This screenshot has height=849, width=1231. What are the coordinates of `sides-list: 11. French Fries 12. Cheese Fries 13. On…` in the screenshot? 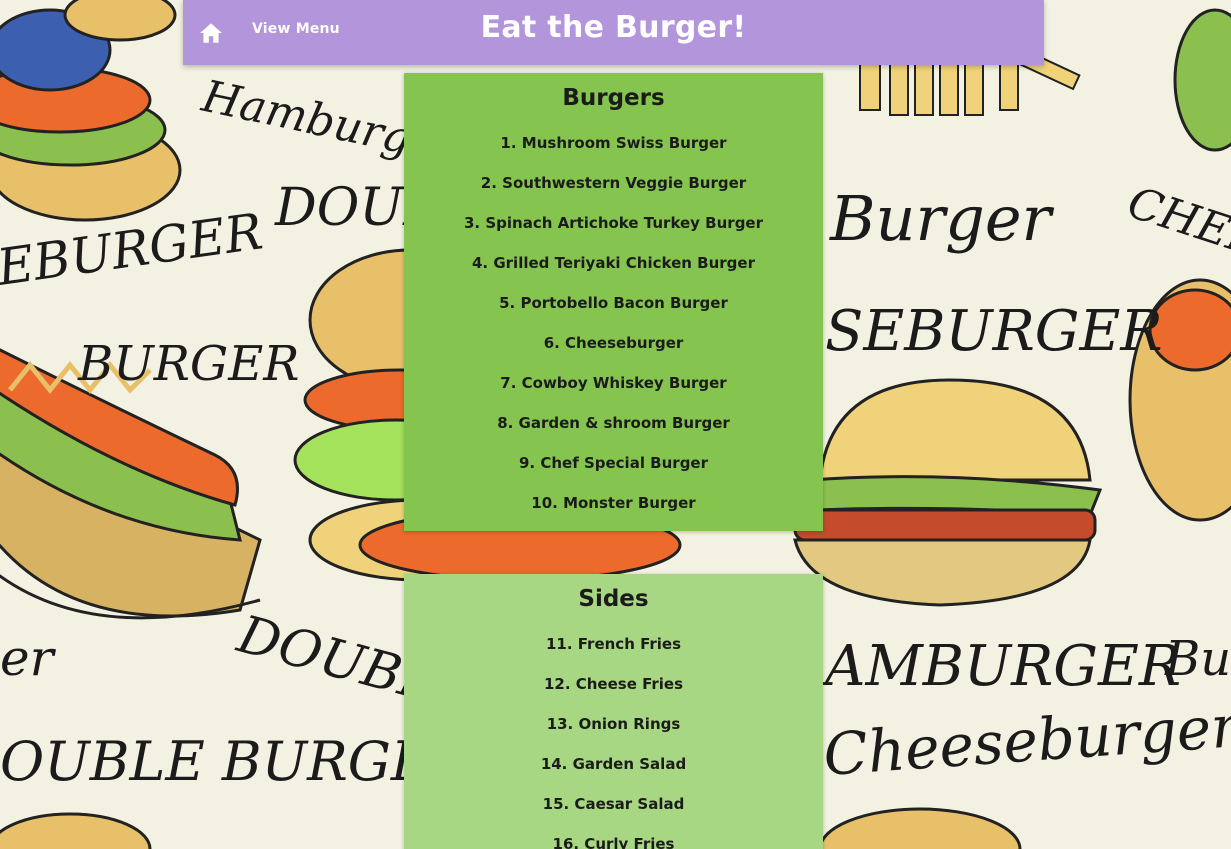 It's located at (613, 736).